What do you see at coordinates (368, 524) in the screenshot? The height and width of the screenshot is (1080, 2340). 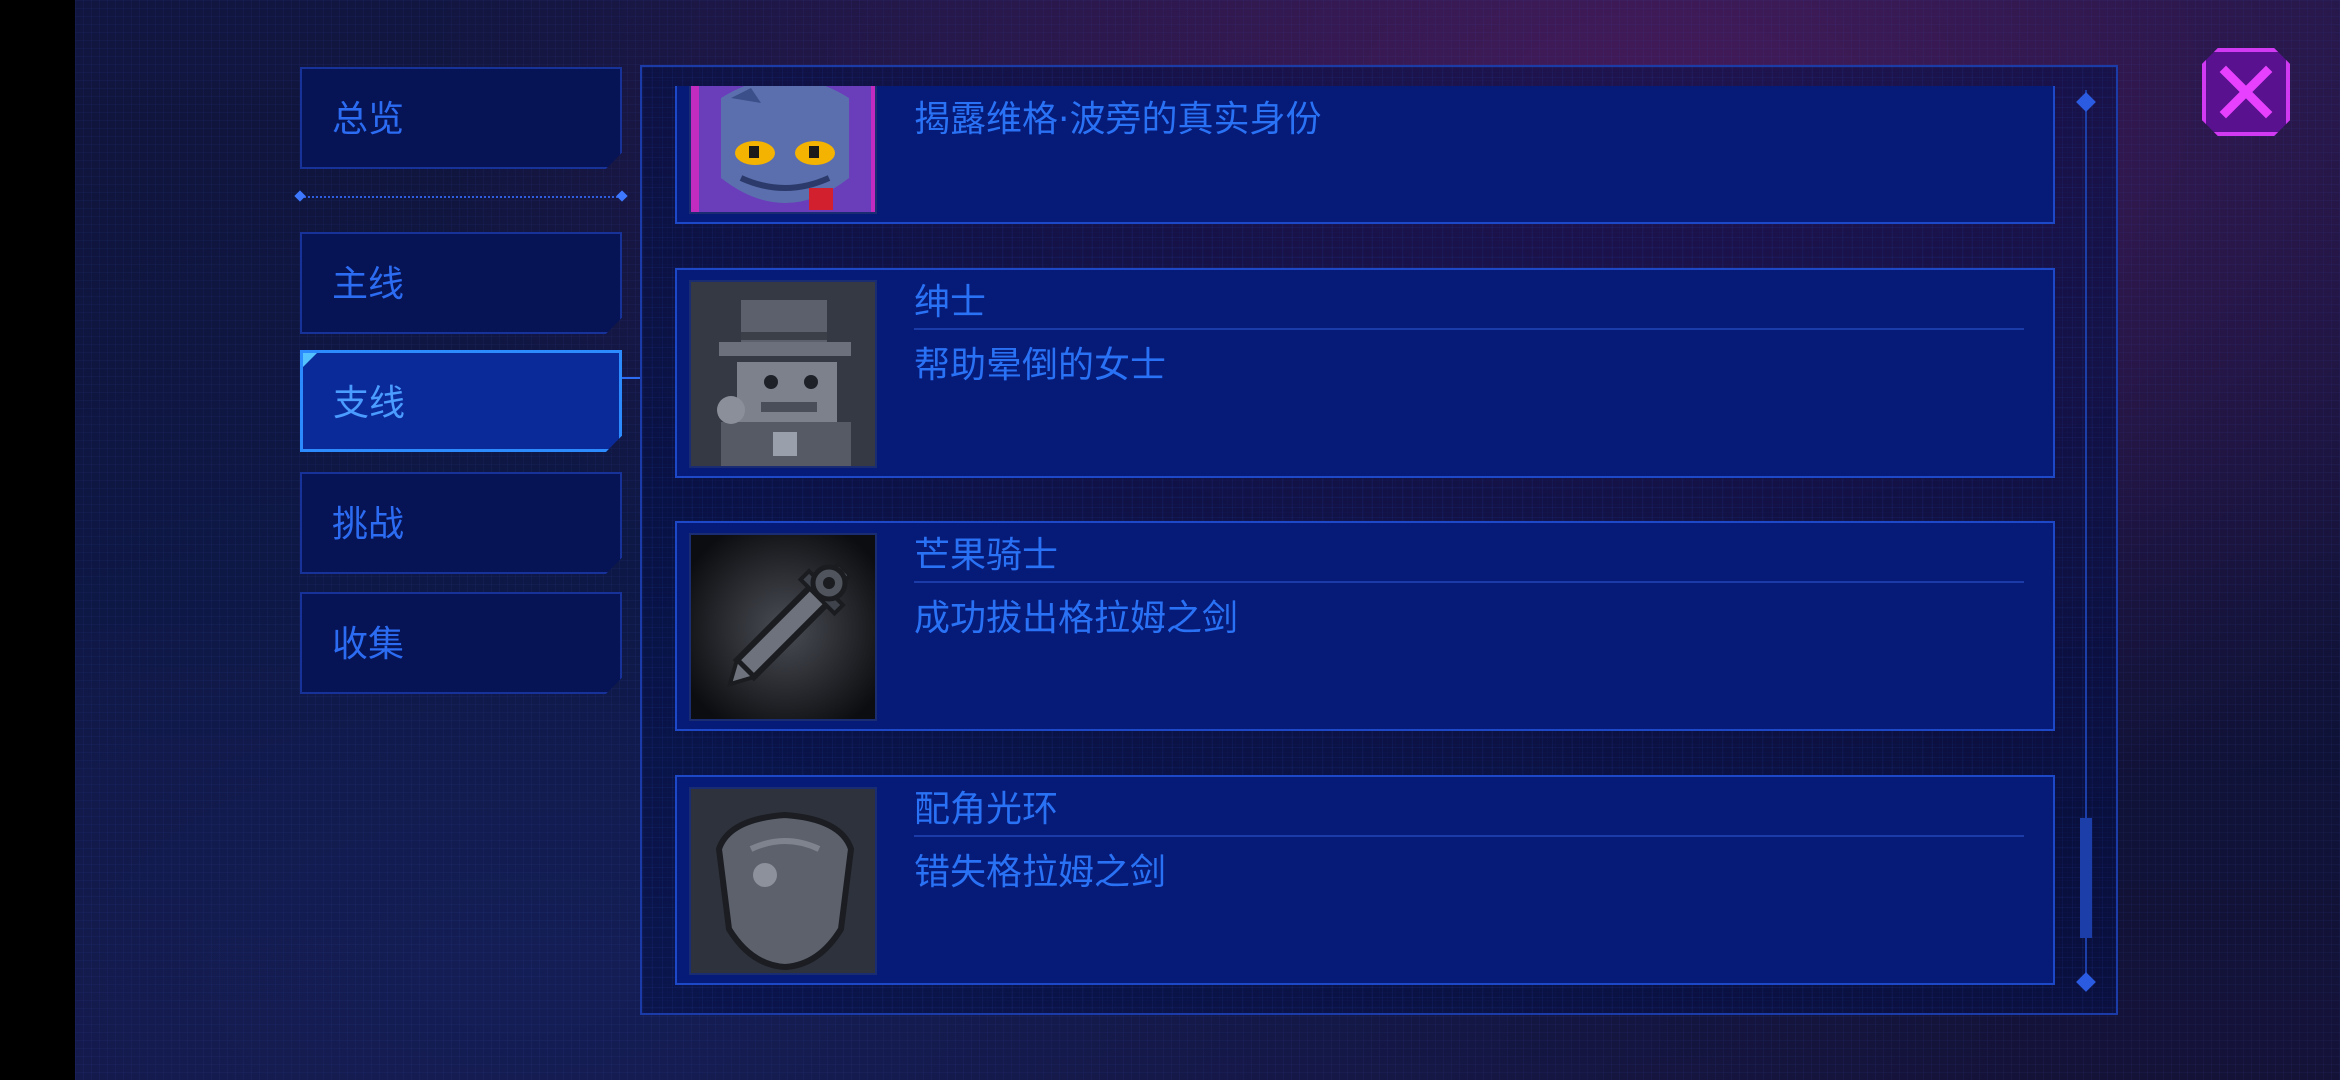 I see `tab-label: 挑战` at bounding box center [368, 524].